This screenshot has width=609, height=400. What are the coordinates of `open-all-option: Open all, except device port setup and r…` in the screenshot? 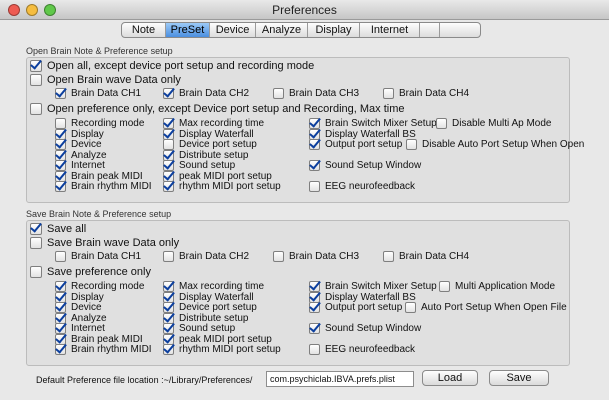 It's located at (172, 66).